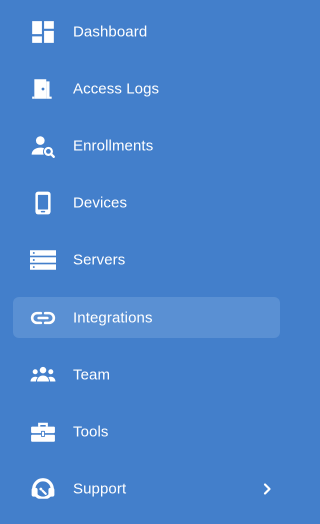 Image resolution: width=320 pixels, height=524 pixels. I want to click on door-icon, so click(43, 89).